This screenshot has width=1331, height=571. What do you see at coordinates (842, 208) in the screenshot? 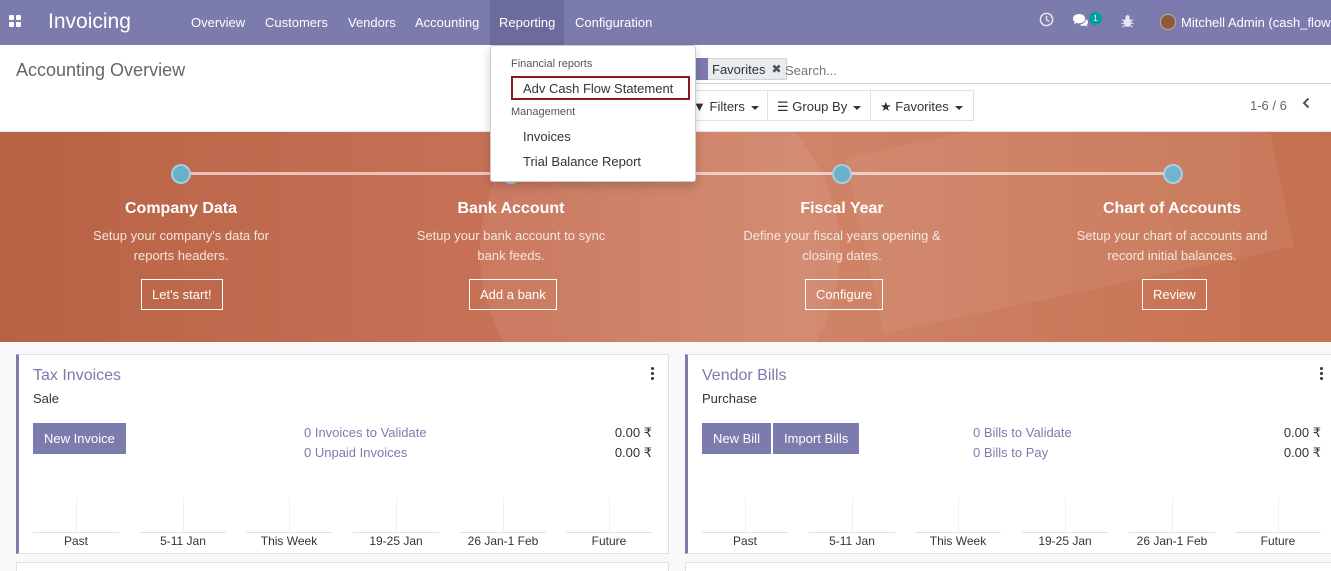
I see `step-title: Fiscal Year` at bounding box center [842, 208].